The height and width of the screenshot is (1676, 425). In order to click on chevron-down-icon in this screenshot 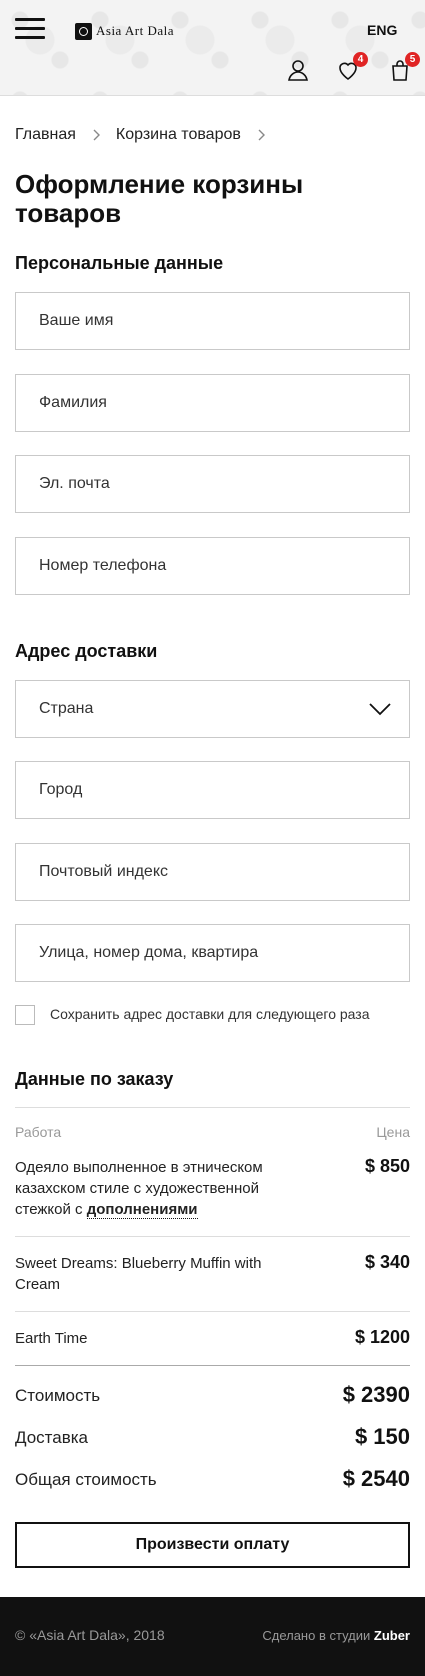, I will do `click(380, 709)`.